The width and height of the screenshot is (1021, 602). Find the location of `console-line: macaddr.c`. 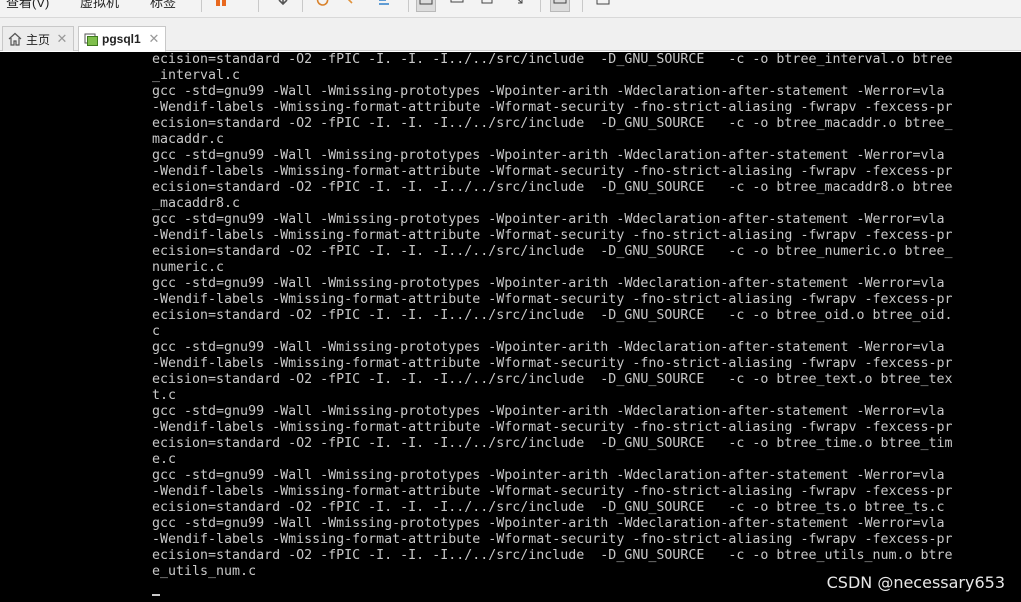

console-line: macaddr.c is located at coordinates (188, 139).